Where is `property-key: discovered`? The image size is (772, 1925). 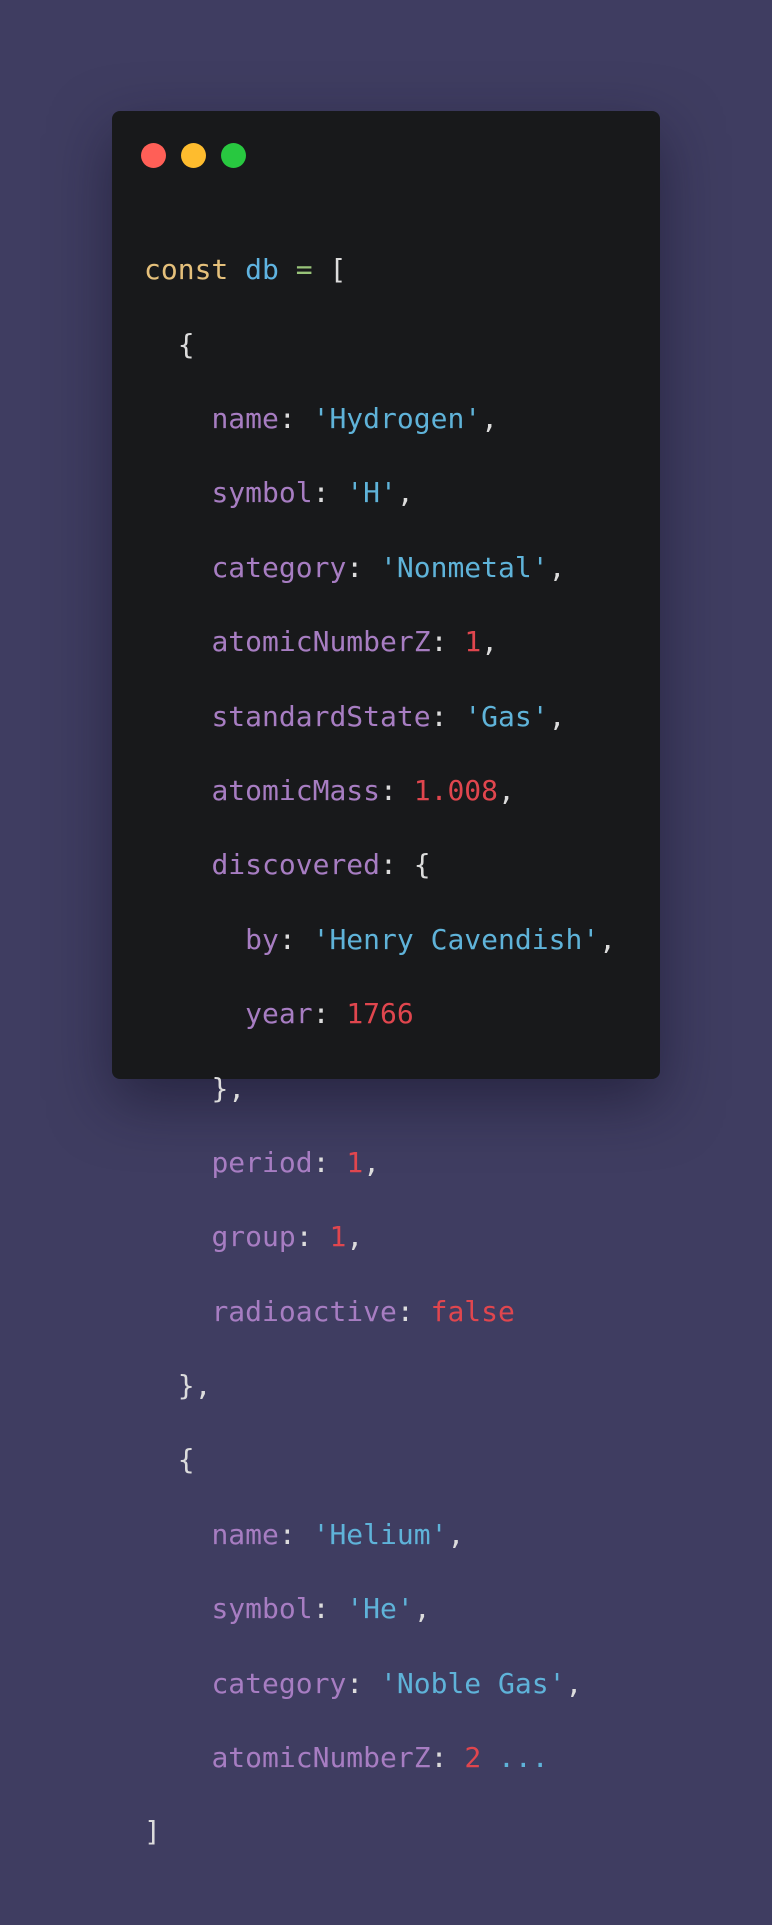 property-key: discovered is located at coordinates (296, 865).